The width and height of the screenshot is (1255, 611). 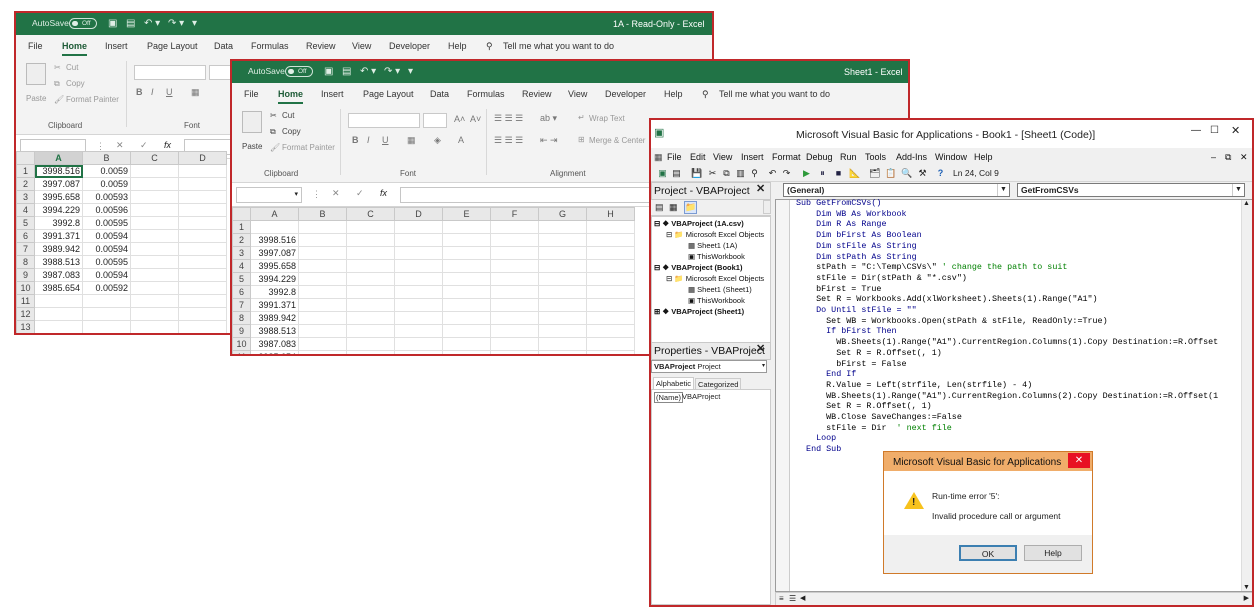 I want to click on ok-button: OK, so click(x=988, y=553).